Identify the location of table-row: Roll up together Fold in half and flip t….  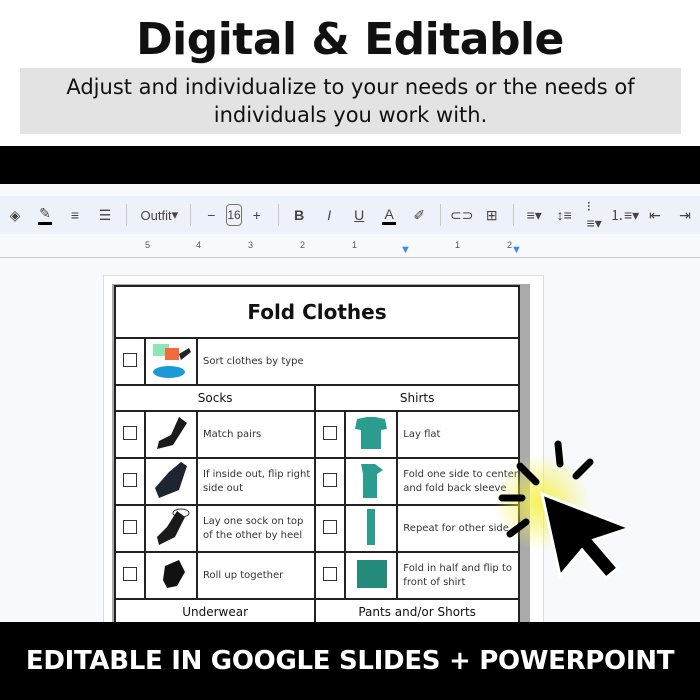
(317, 575).